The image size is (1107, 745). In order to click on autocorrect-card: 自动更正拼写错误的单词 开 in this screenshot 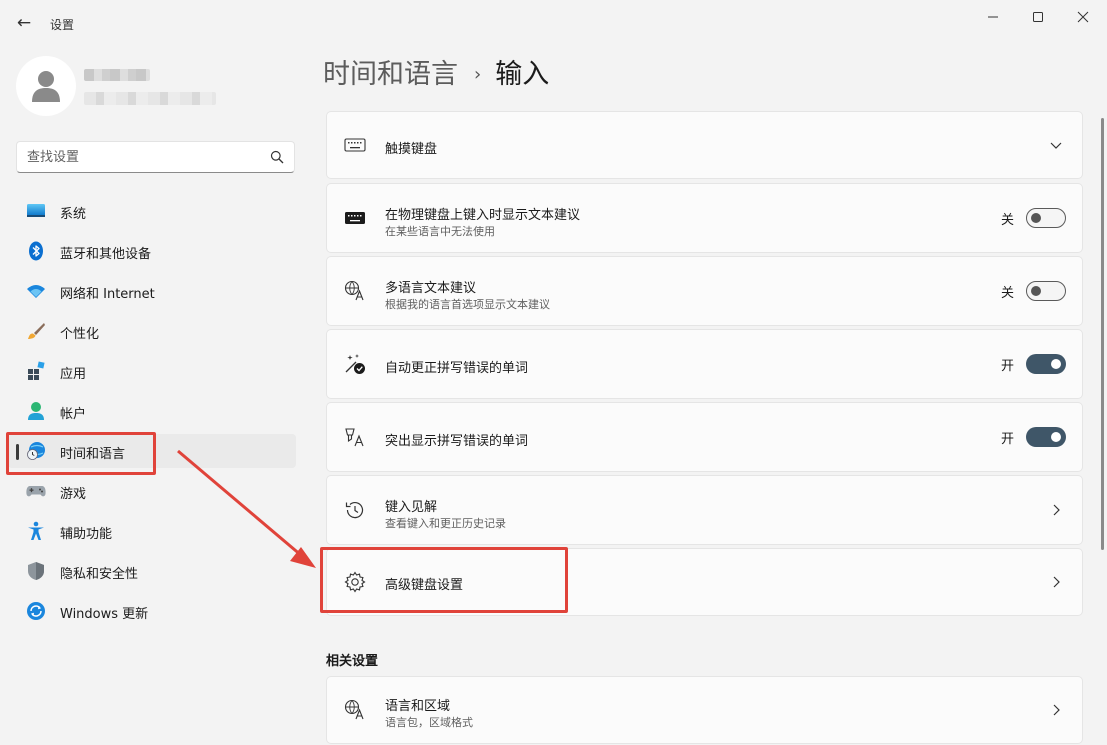, I will do `click(704, 364)`.